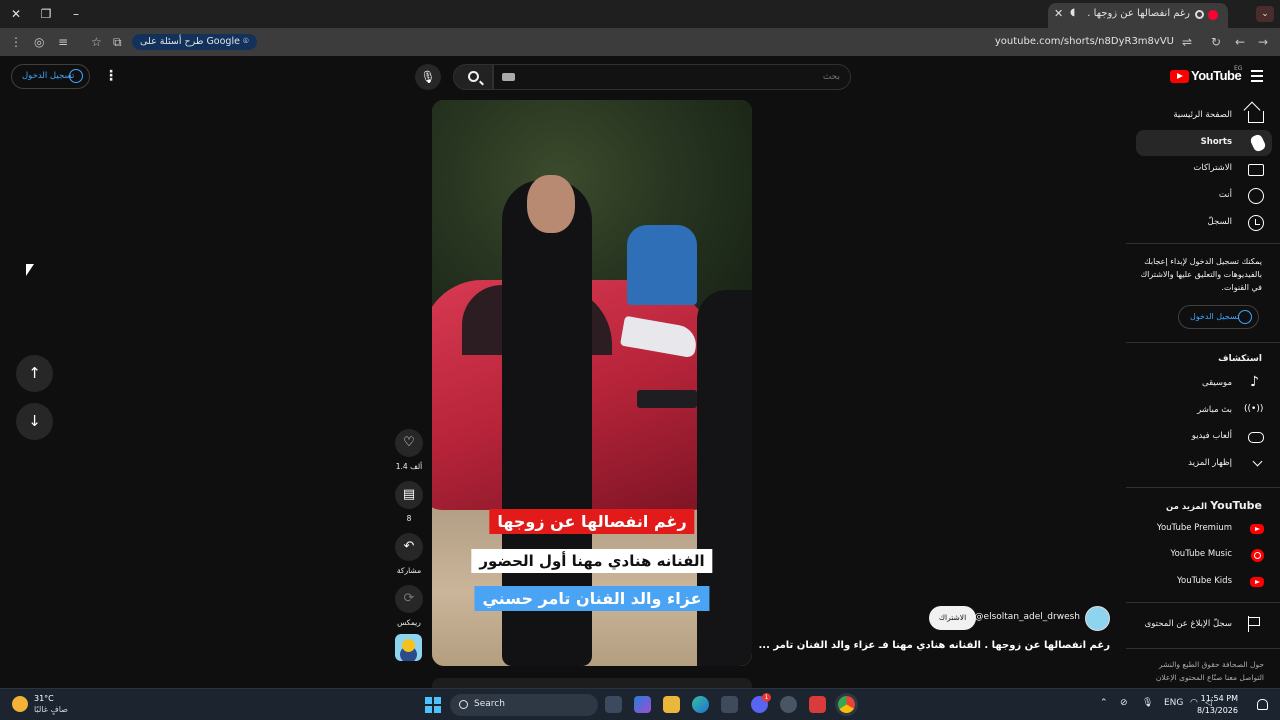 This screenshot has height=720, width=1280. What do you see at coordinates (34, 373) in the screenshot?
I see `previous-short-button: ↑` at bounding box center [34, 373].